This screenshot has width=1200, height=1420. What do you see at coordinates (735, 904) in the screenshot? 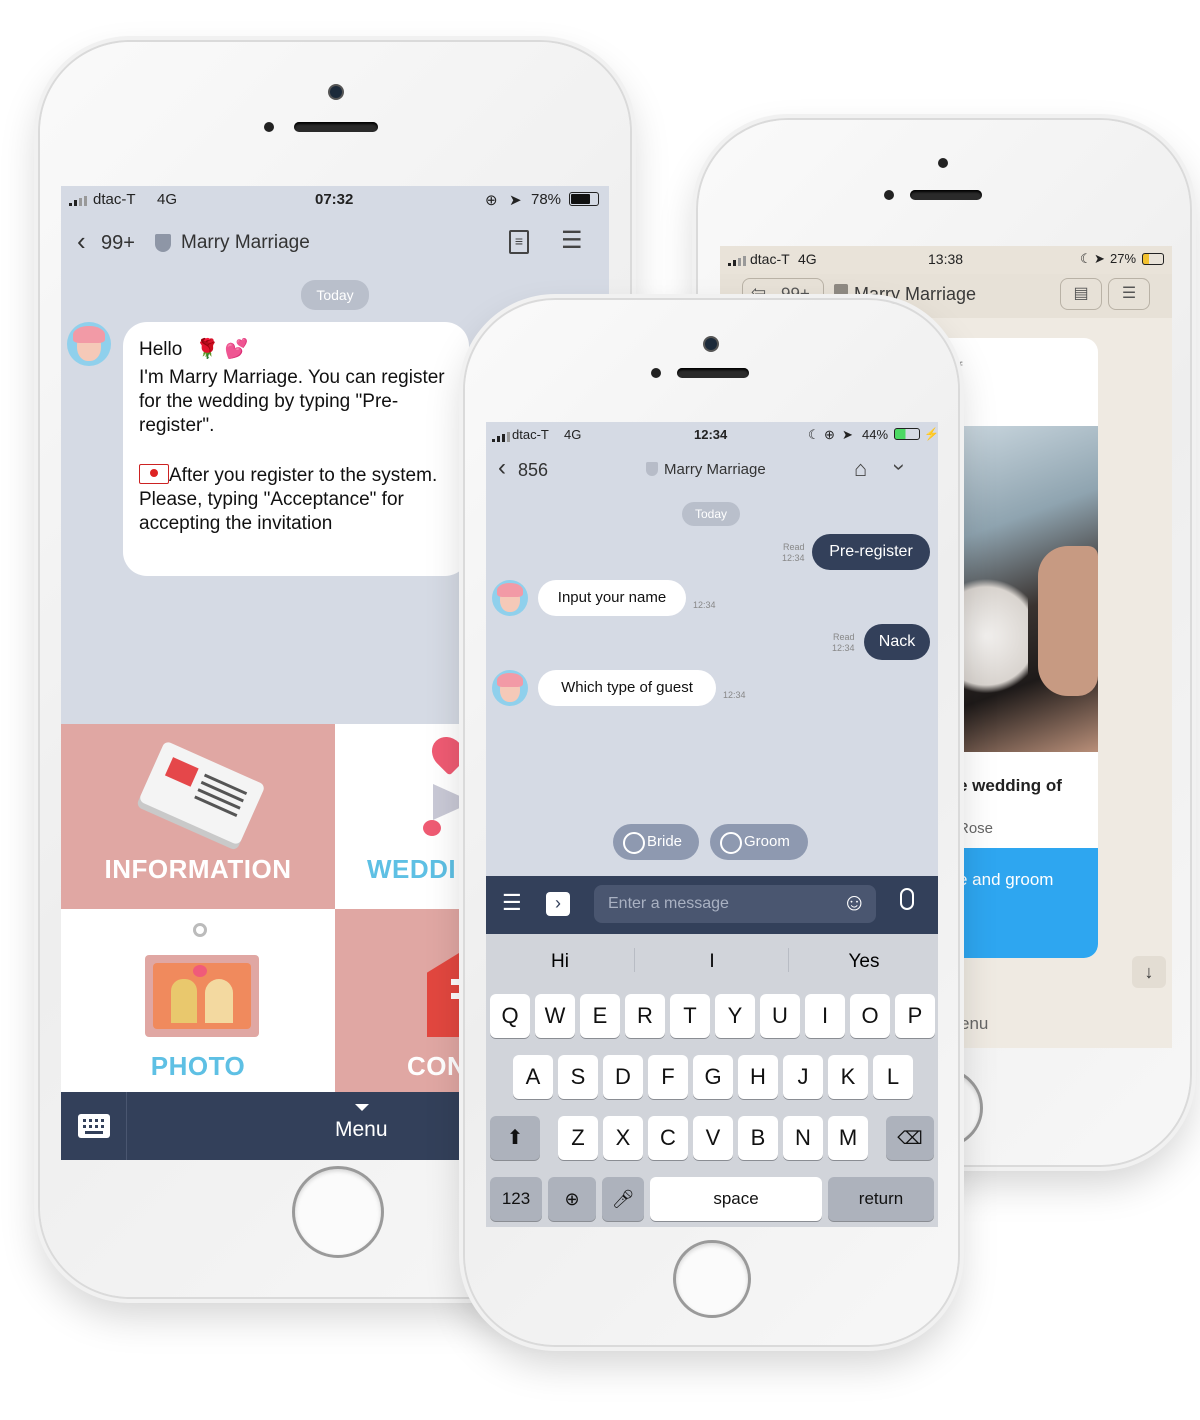
I see `message-input: Enter a message ☺` at bounding box center [735, 904].